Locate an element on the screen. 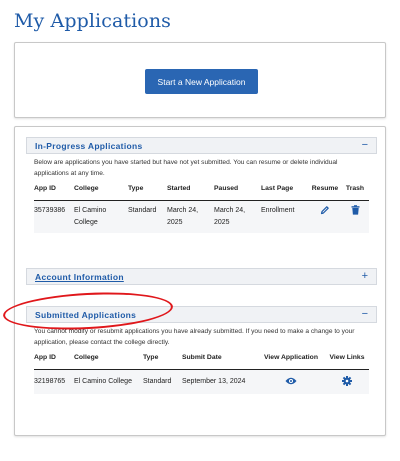  account-header: Account Information + is located at coordinates (201, 276).